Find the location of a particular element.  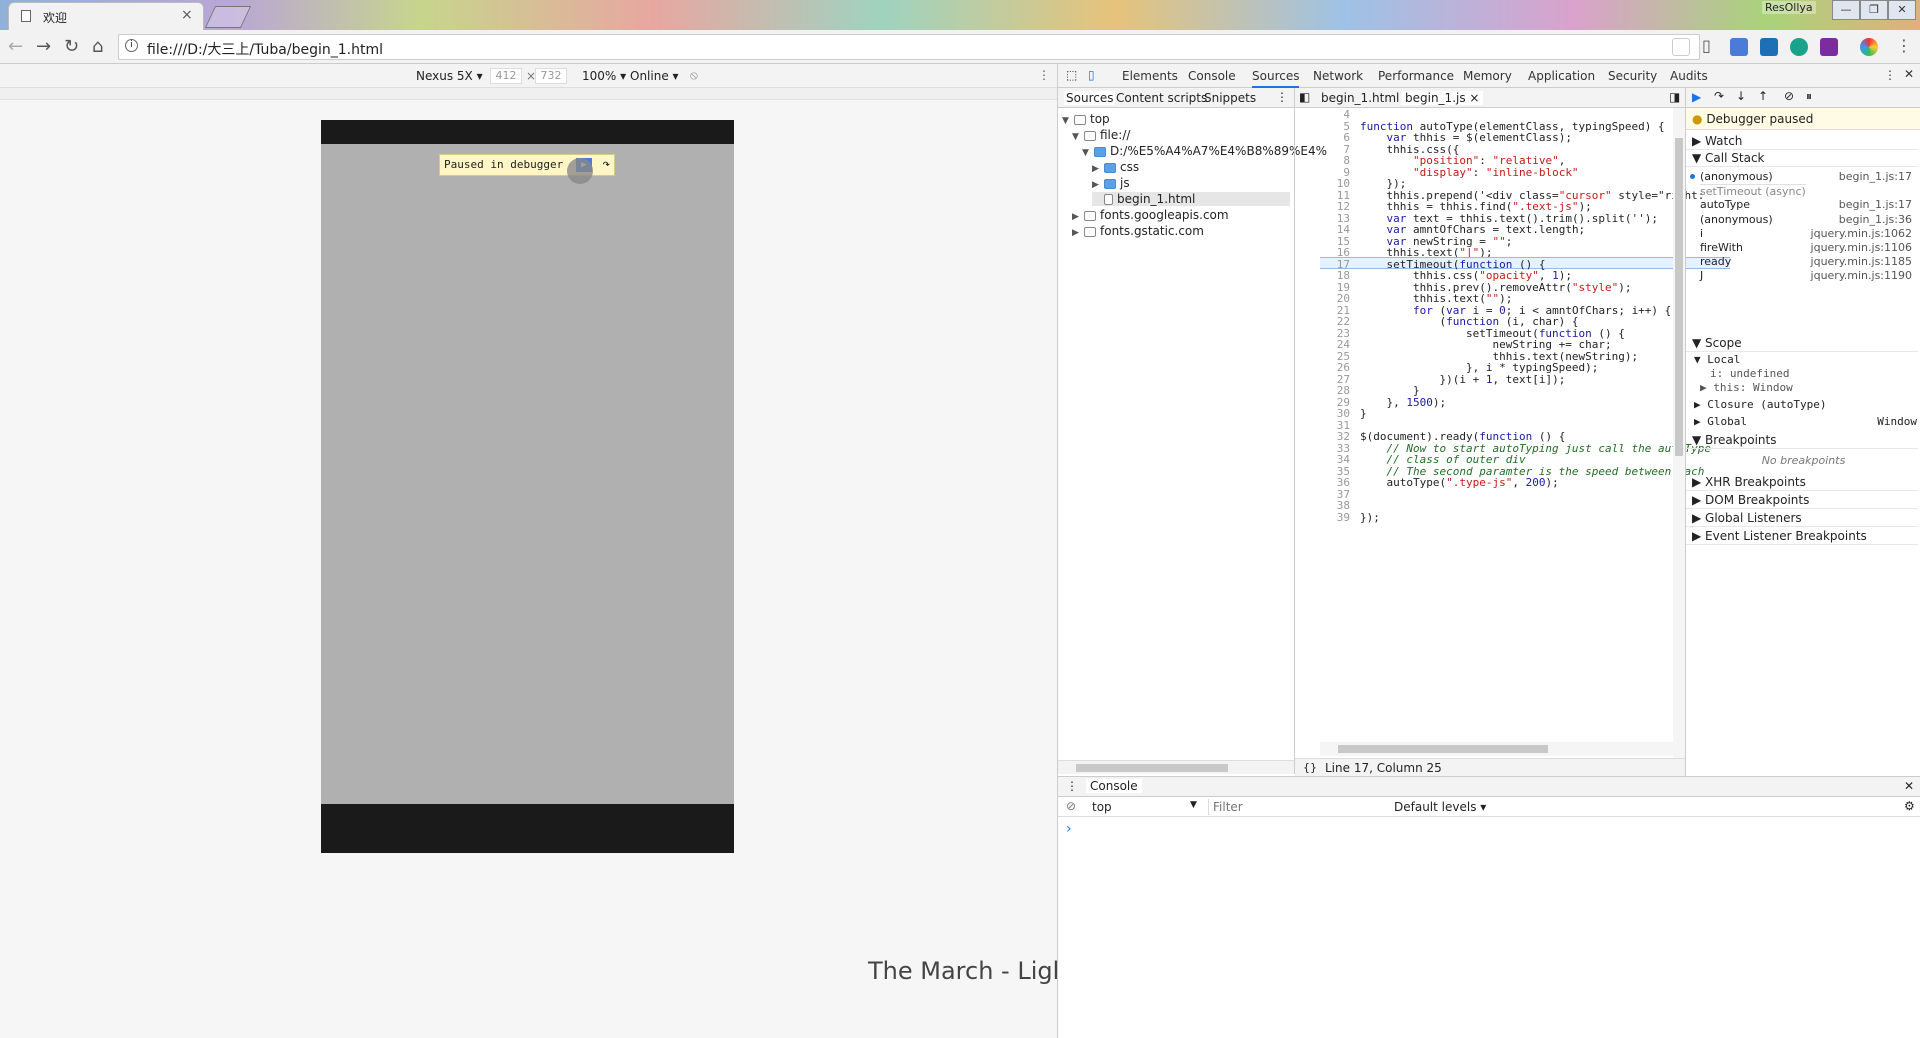

profile-name: ResOllya is located at coordinates (1789, 7).